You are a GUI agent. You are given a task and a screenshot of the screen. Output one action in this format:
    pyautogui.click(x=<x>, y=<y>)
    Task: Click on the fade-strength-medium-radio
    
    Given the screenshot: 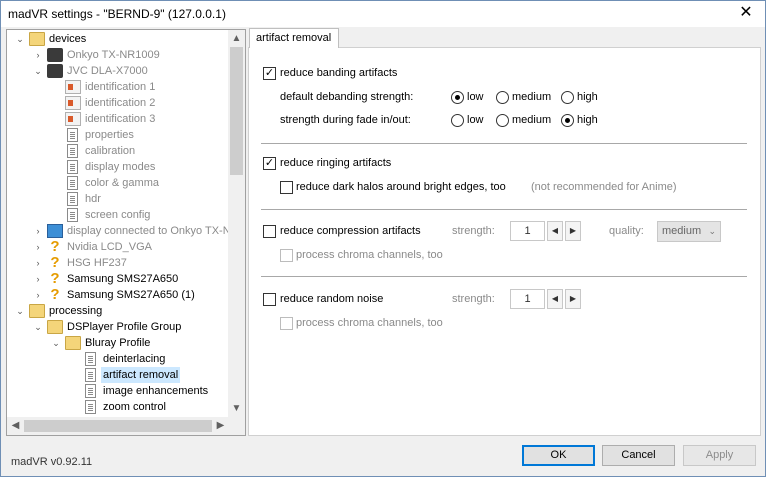 What is the action you would take?
    pyautogui.click(x=502, y=120)
    